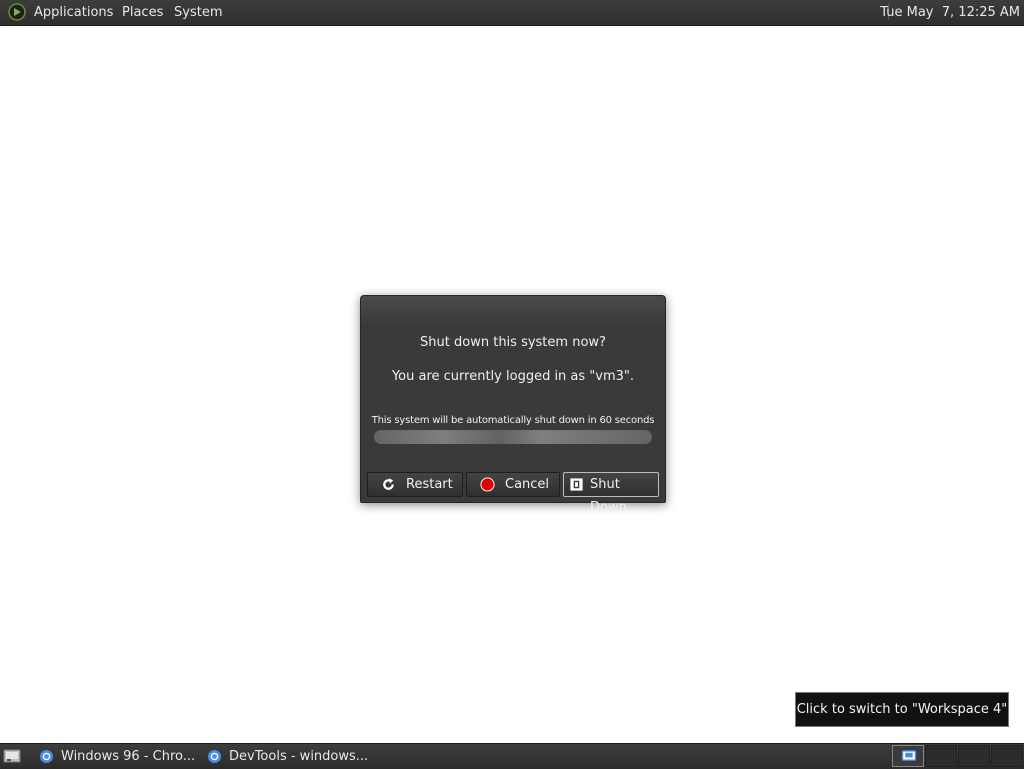 The image size is (1024, 769). What do you see at coordinates (513, 376) in the screenshot?
I see `dialog-subtitle: You are currently logged in as "vm3".` at bounding box center [513, 376].